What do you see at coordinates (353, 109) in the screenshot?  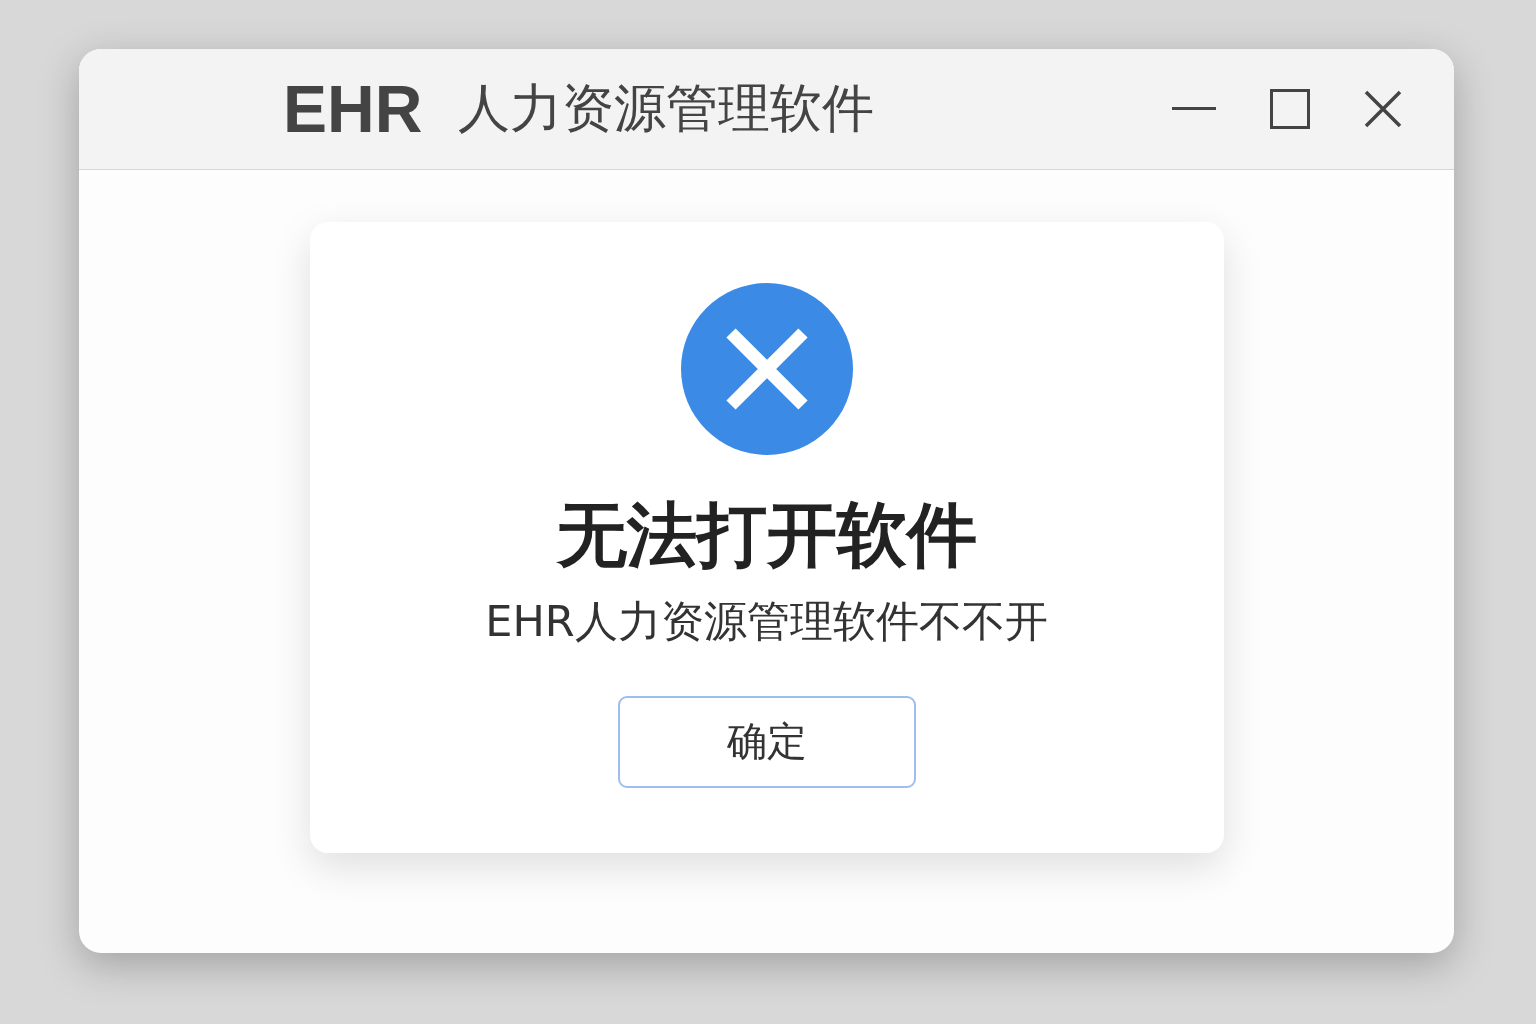 I see `app-name: EHR` at bounding box center [353, 109].